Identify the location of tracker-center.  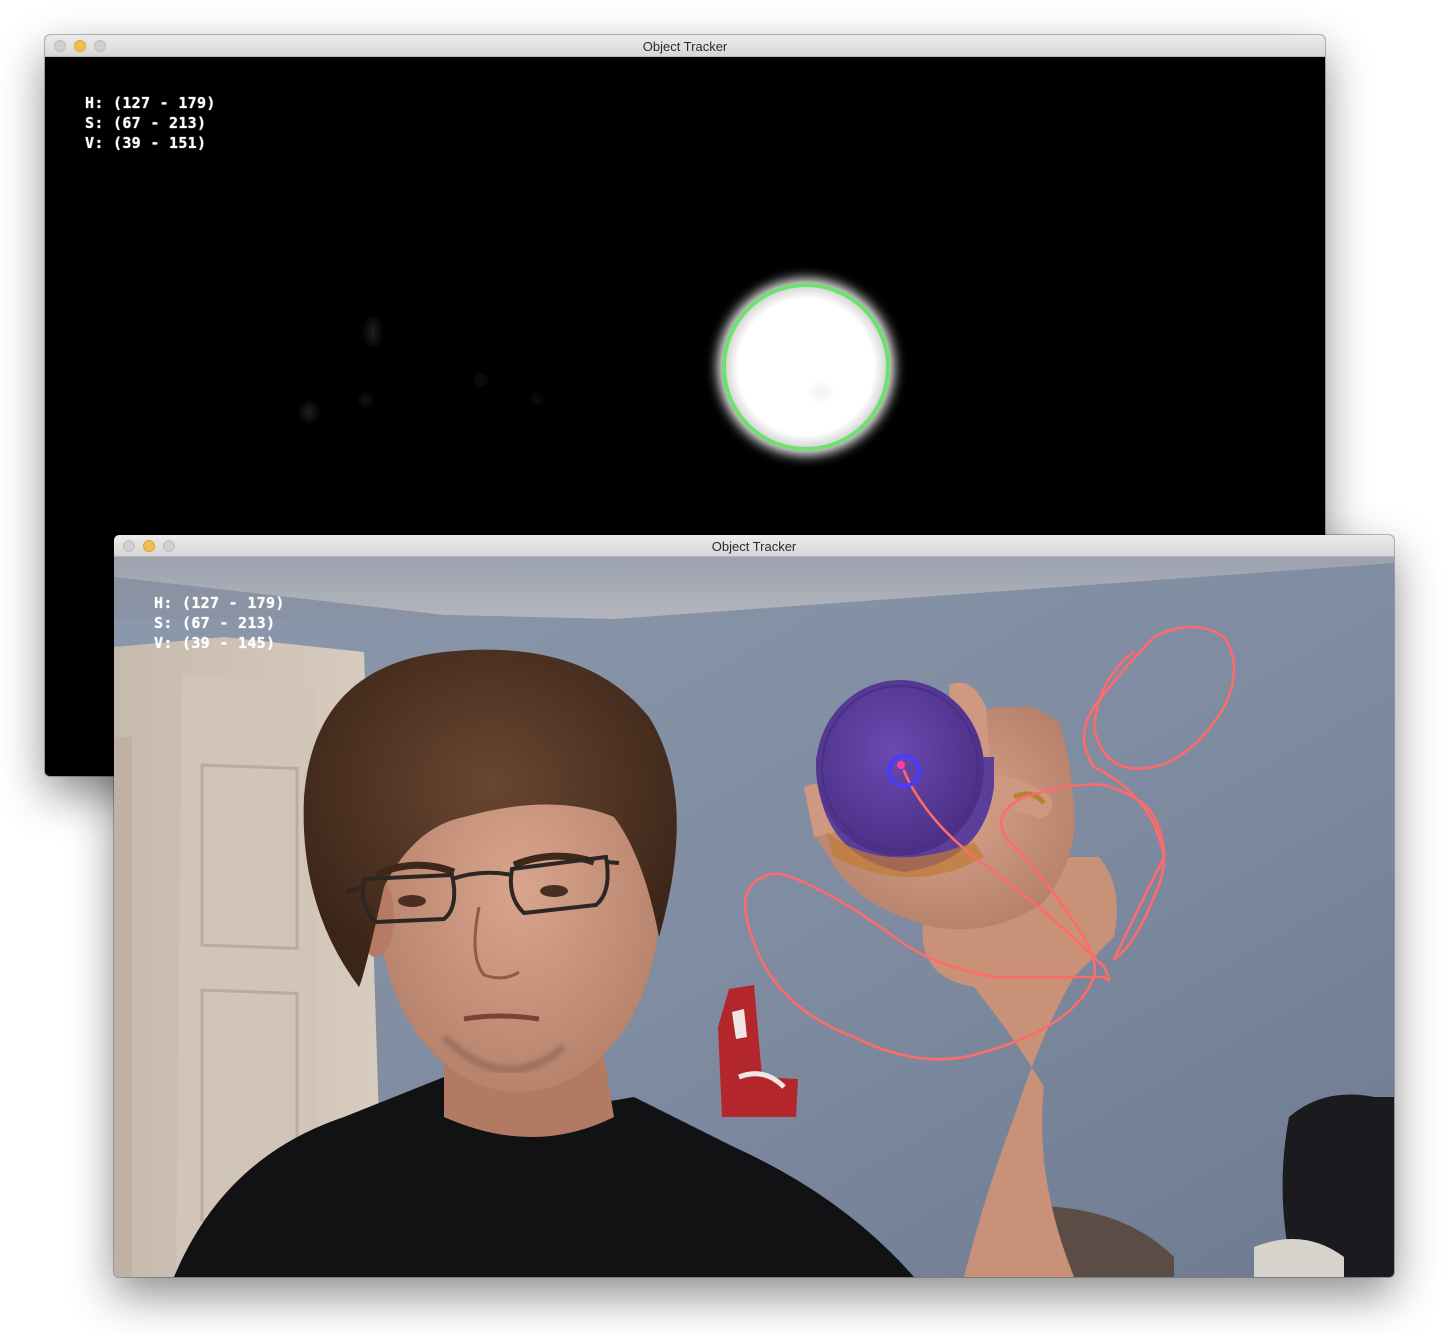
(901, 765).